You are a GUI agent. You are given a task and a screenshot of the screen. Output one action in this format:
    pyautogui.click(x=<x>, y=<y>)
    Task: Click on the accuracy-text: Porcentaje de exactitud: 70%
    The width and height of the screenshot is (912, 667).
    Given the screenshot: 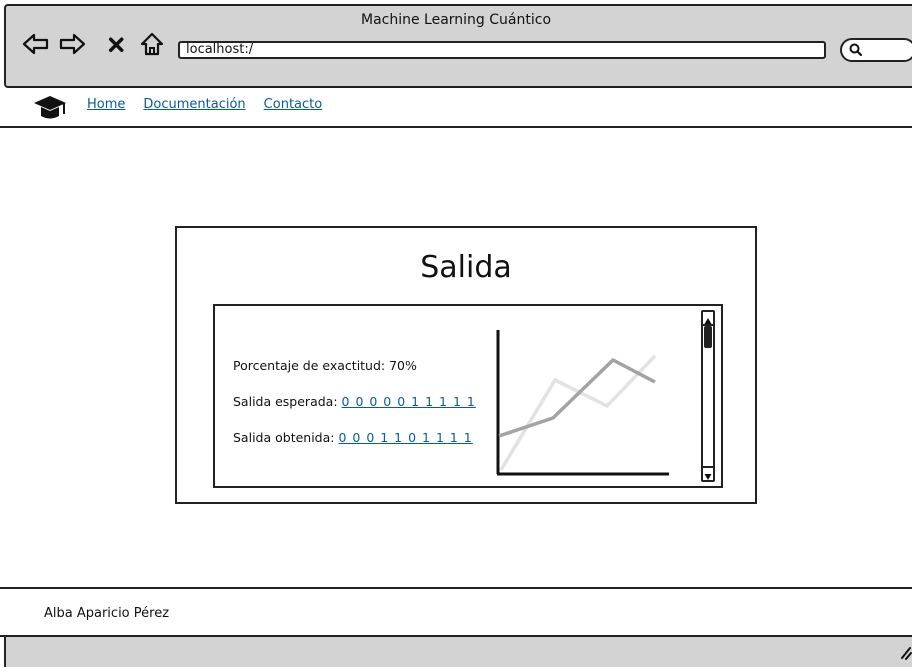 What is the action you would take?
    pyautogui.click(x=325, y=365)
    